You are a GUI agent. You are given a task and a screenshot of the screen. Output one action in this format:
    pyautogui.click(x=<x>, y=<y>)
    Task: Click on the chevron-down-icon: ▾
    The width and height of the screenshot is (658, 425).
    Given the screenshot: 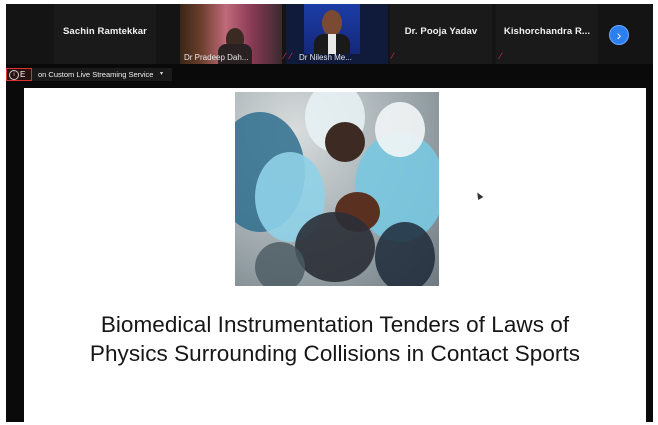 What is the action you would take?
    pyautogui.click(x=161, y=74)
    